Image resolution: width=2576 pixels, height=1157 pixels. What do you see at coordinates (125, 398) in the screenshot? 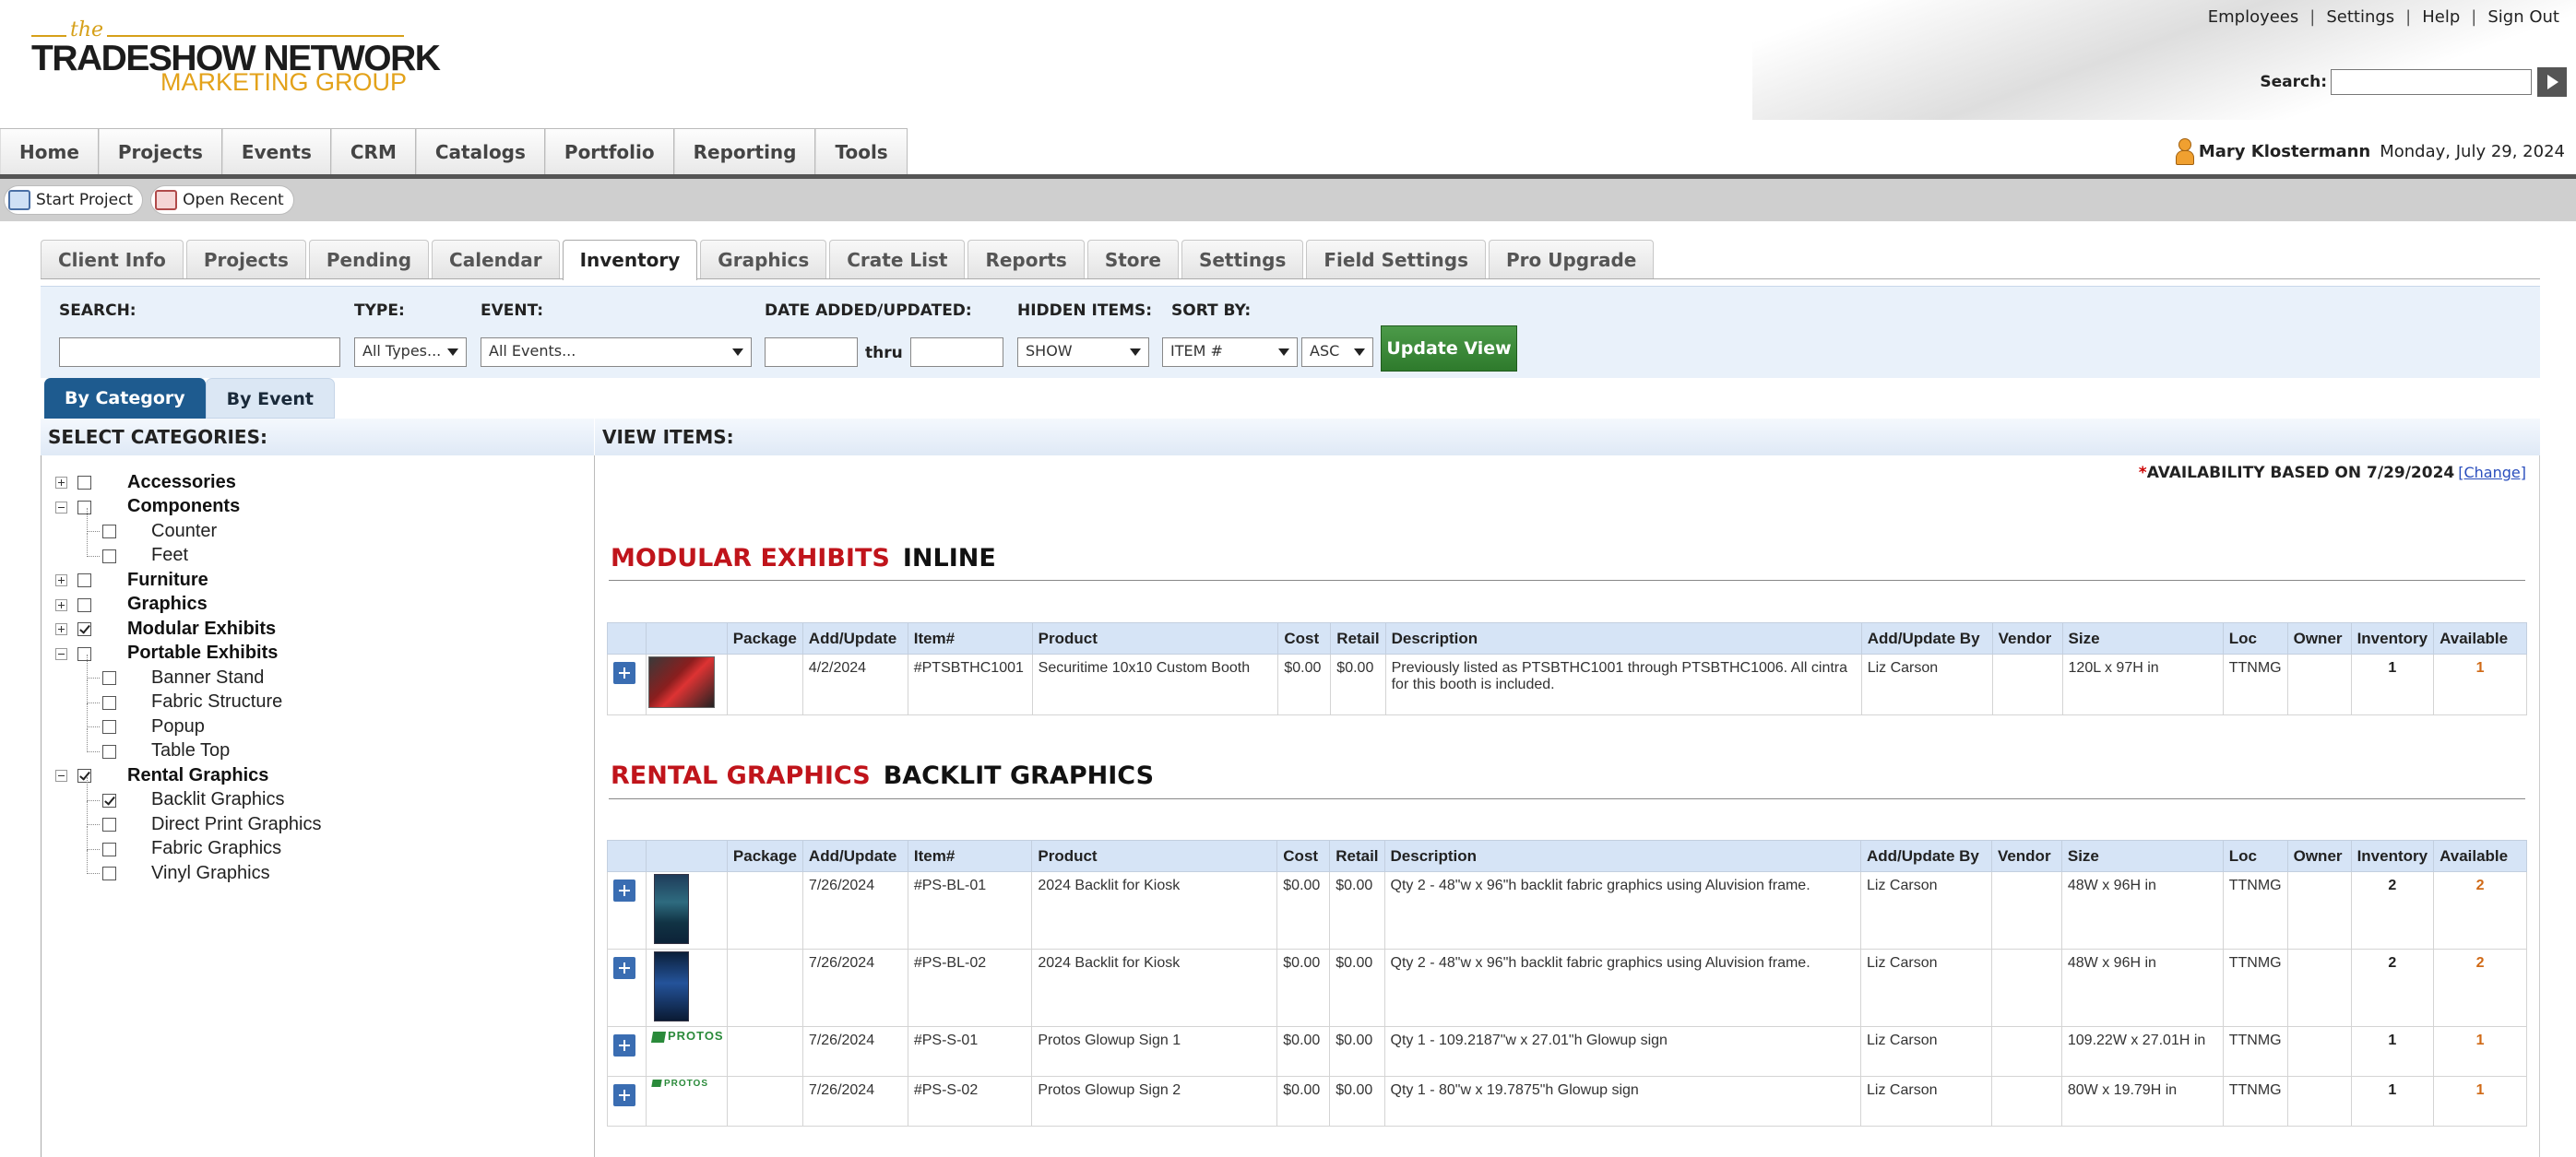
I see `tab-by-category: By Category` at bounding box center [125, 398].